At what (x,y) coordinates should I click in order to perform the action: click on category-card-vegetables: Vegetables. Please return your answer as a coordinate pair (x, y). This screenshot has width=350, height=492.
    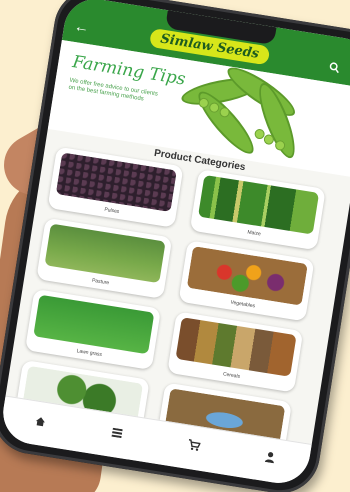
    Looking at the image, I should click on (246, 281).